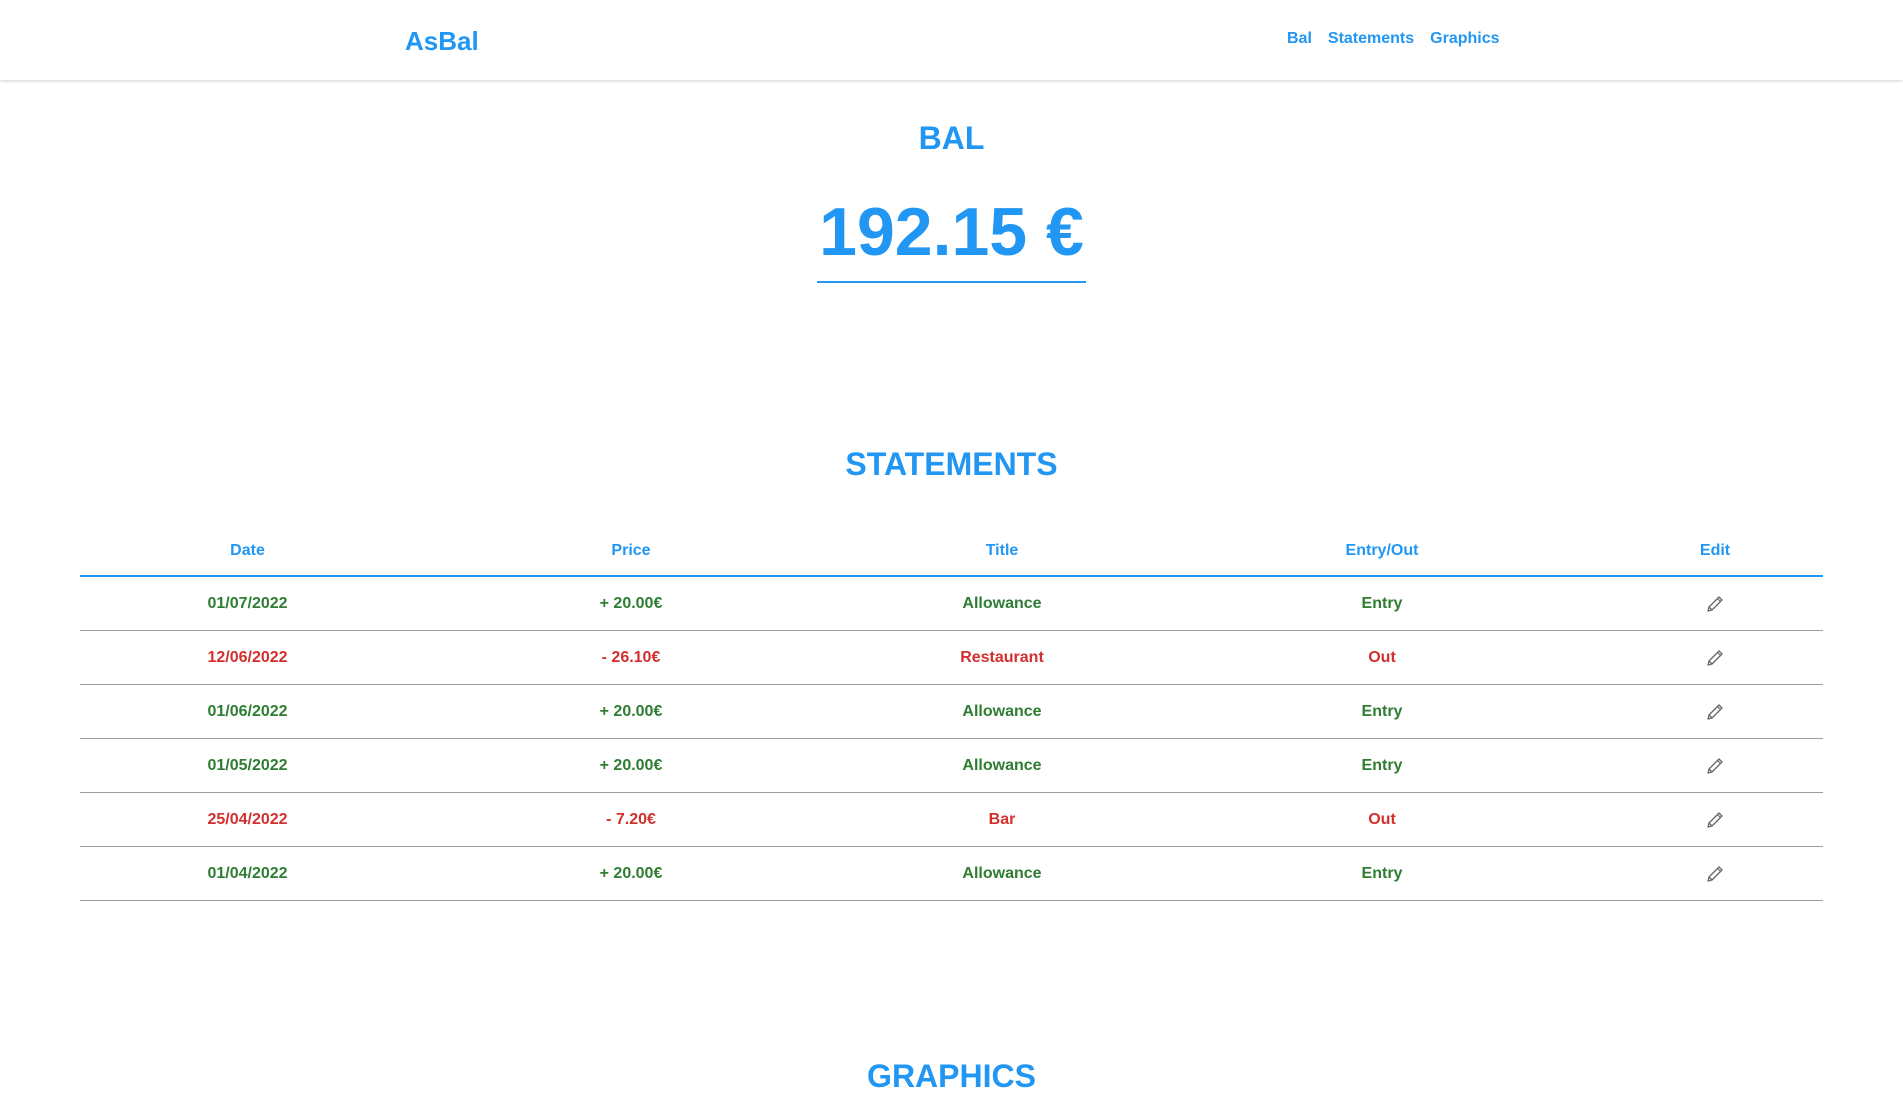 This screenshot has width=1903, height=1095. What do you see at coordinates (951, 1076) in the screenshot?
I see `graphics-section-title: GRAPHICS` at bounding box center [951, 1076].